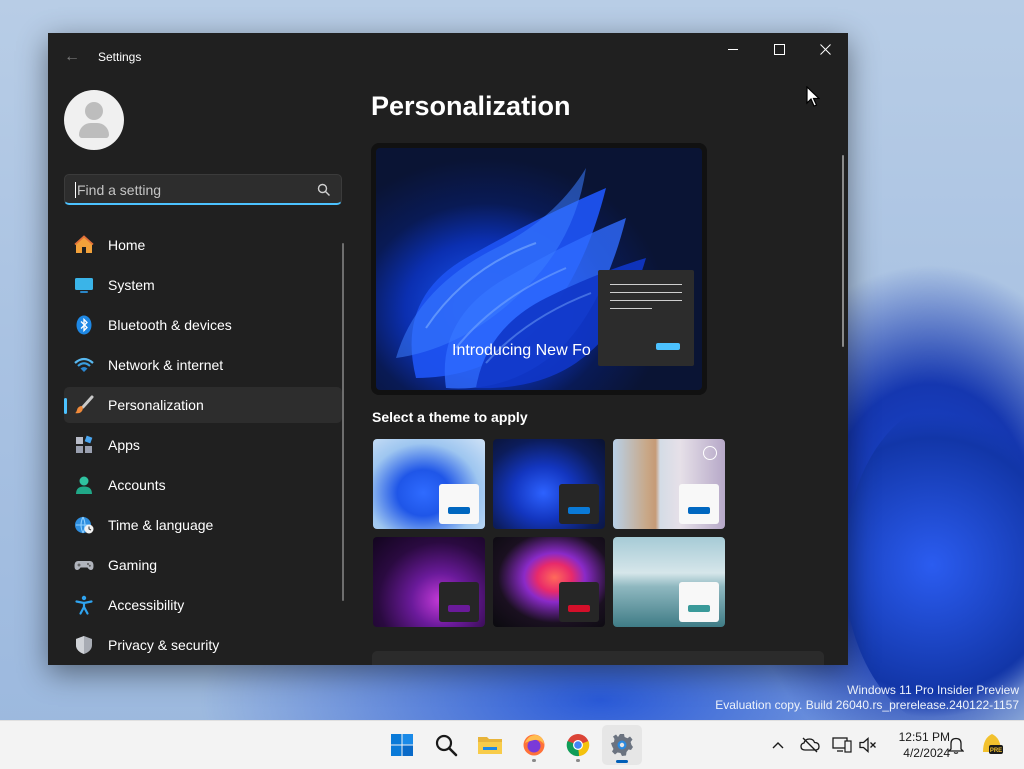 This screenshot has height=769, width=1024. What do you see at coordinates (170, 325) in the screenshot?
I see `sidebar-item-label: Bluetooth & devices` at bounding box center [170, 325].